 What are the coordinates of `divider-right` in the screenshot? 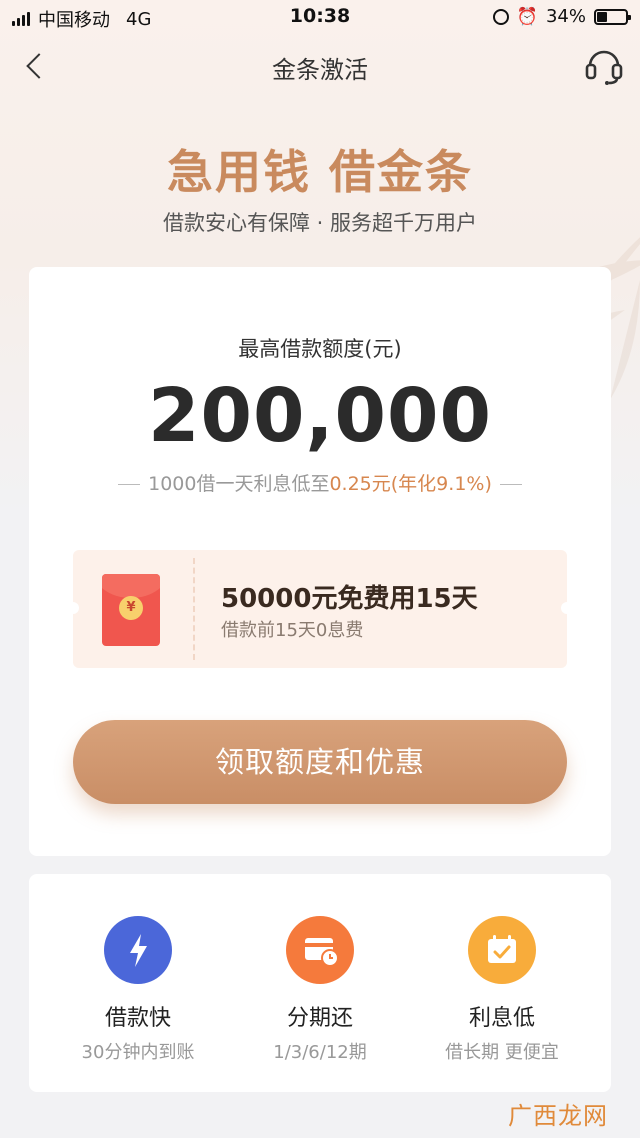 It's located at (510, 484).